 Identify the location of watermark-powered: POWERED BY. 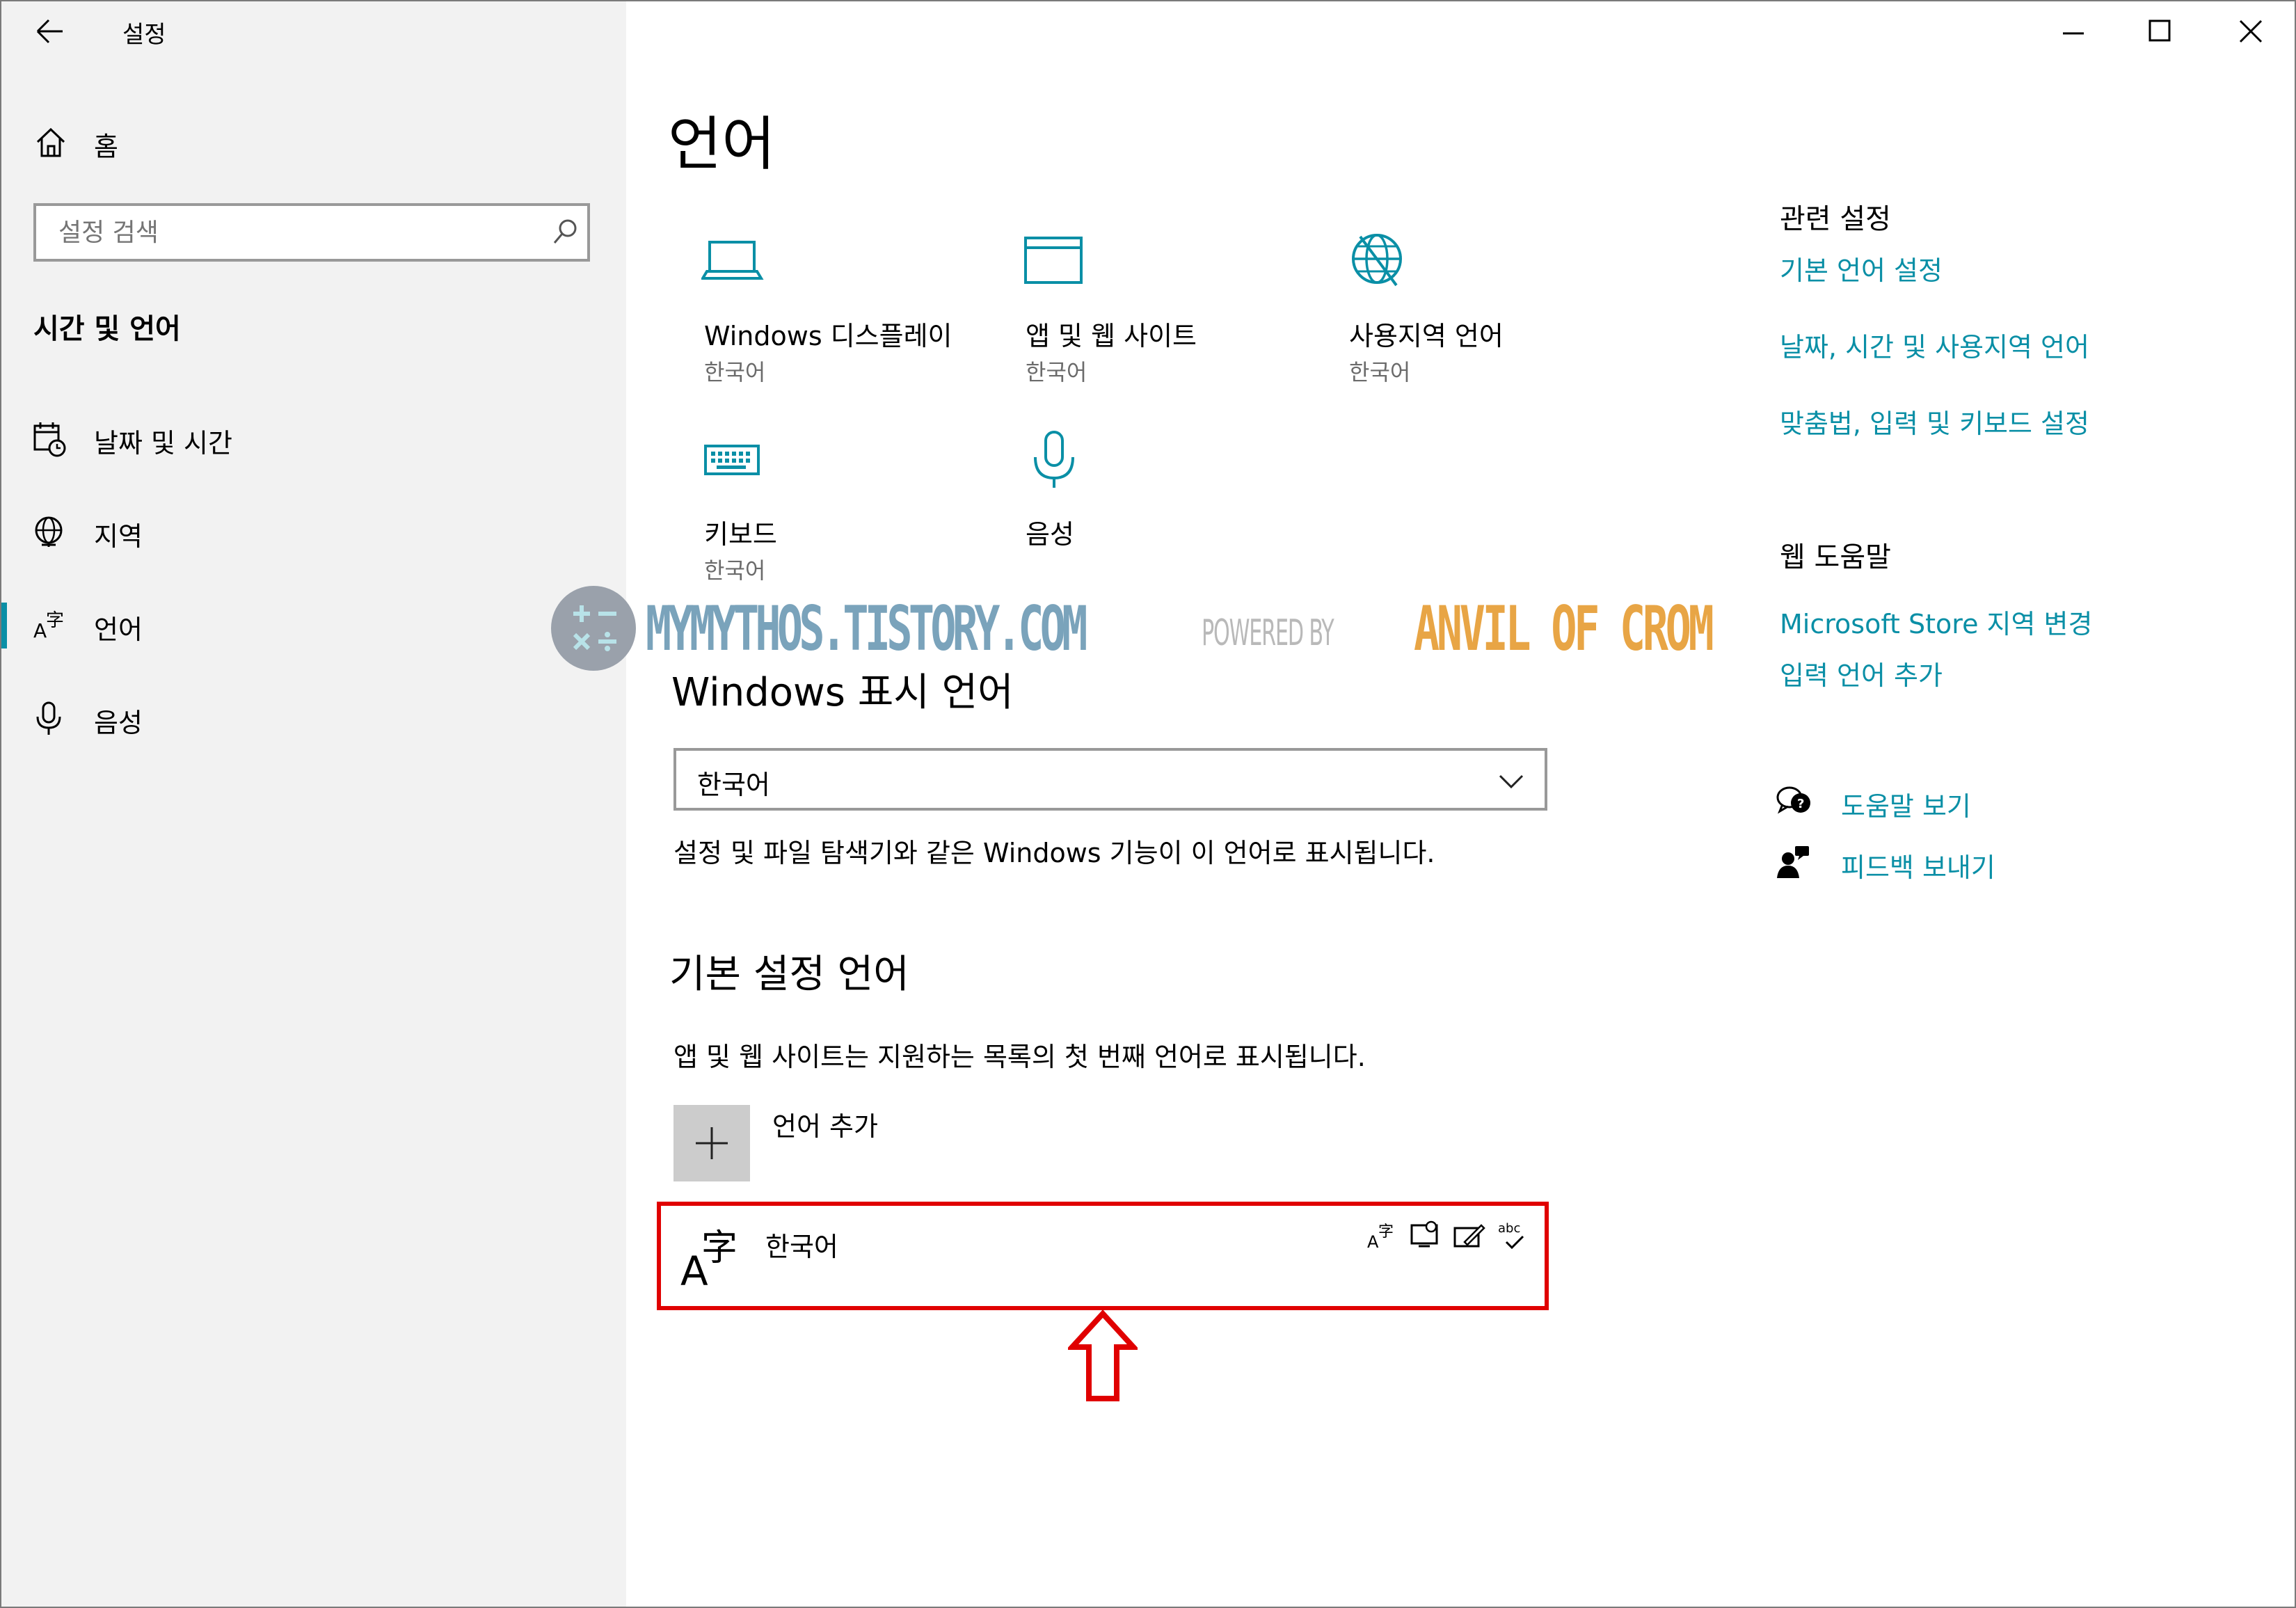
(1268, 633).